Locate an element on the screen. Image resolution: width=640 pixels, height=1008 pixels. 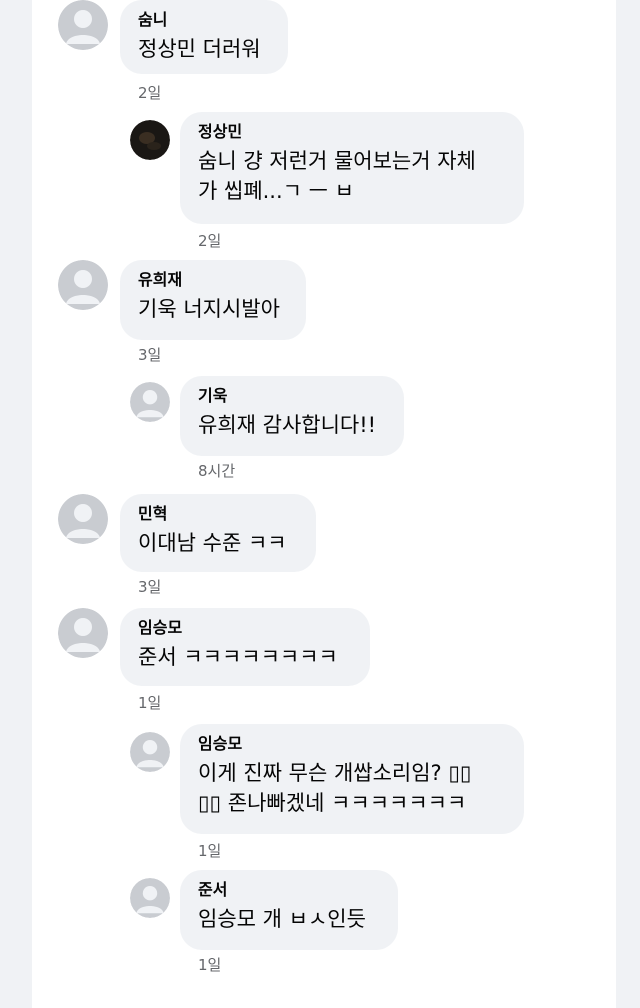
comment-author: 민혁 is located at coordinates (218, 514).